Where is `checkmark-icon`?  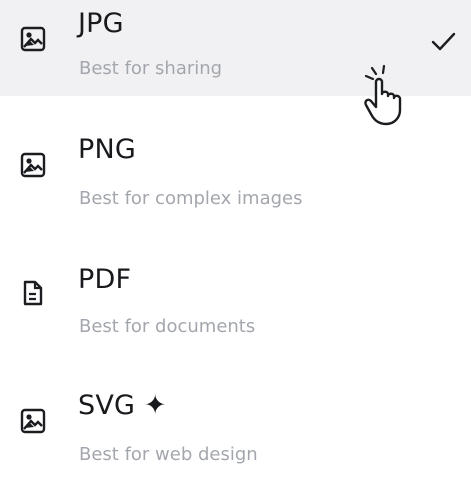 checkmark-icon is located at coordinates (443, 42).